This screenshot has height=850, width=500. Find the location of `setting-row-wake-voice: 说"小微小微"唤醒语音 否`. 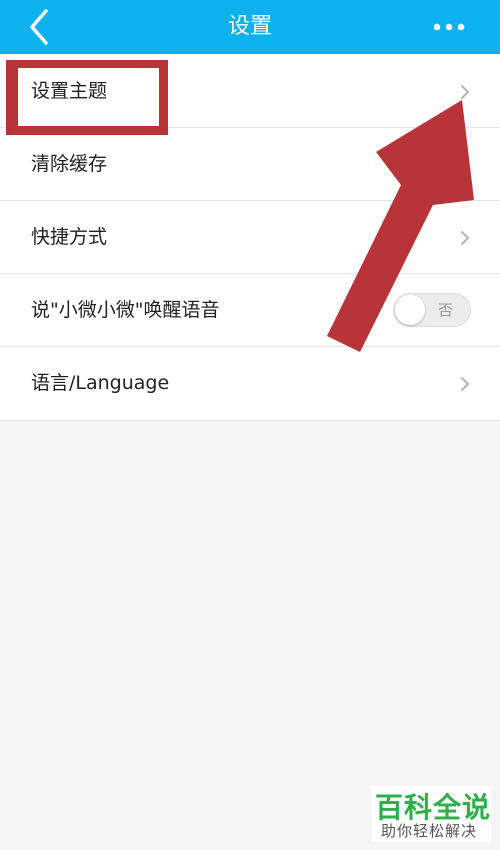

setting-row-wake-voice: 说"小微小微"唤醒语音 否 is located at coordinates (250, 310).